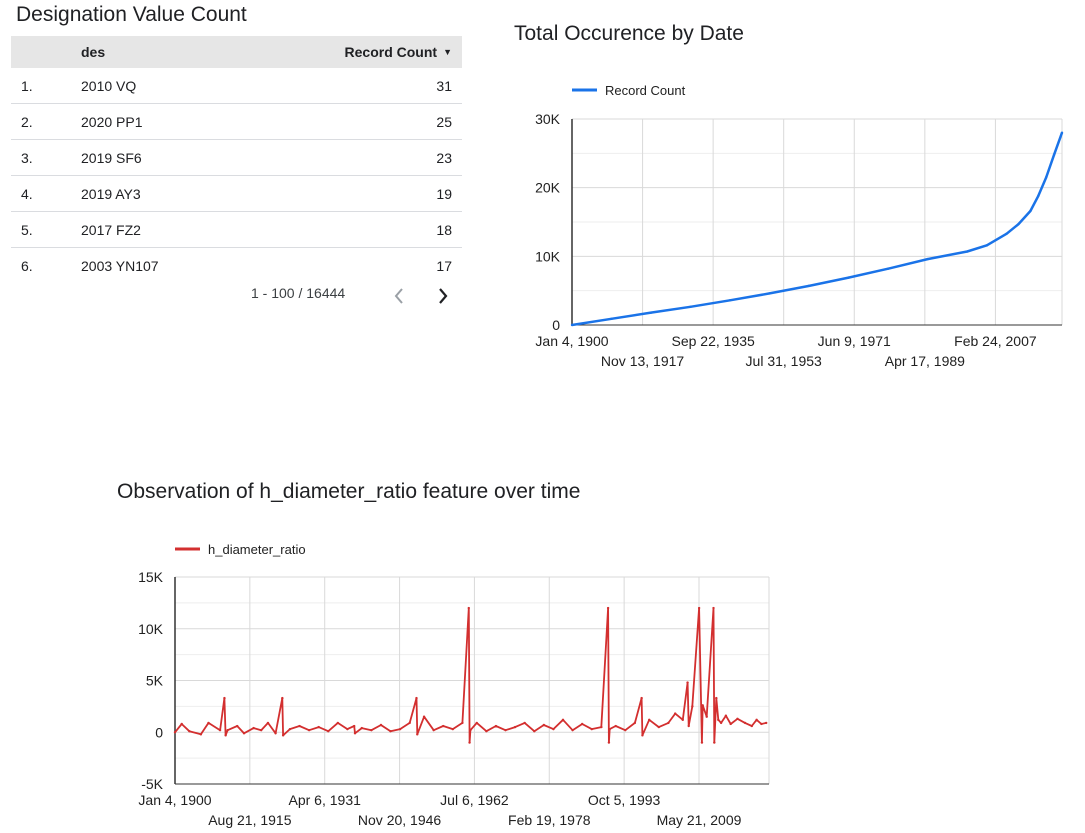 Image resolution: width=1085 pixels, height=833 pixels. I want to click on ratio-xtick-label: Jul 6, 1962, so click(474, 800).